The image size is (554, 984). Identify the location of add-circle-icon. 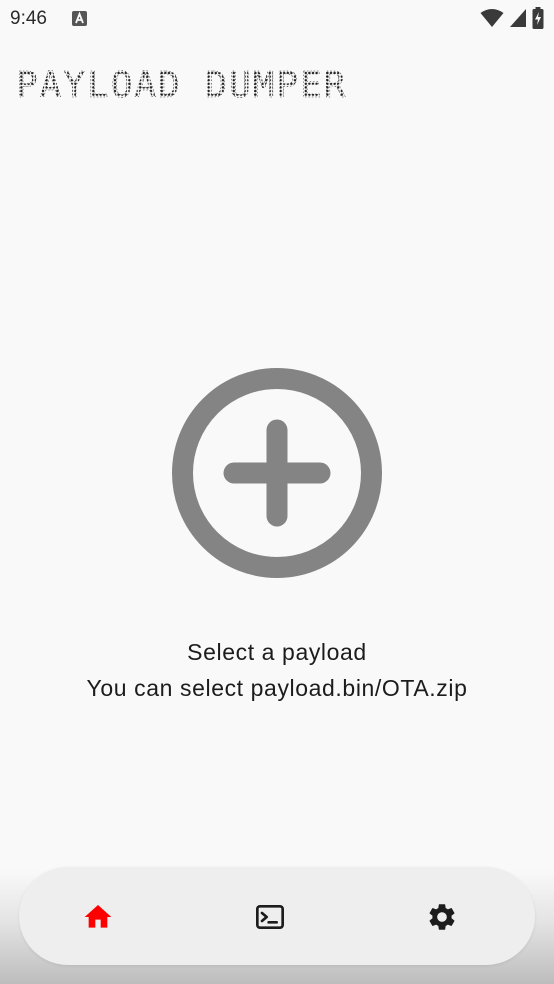
(277, 473).